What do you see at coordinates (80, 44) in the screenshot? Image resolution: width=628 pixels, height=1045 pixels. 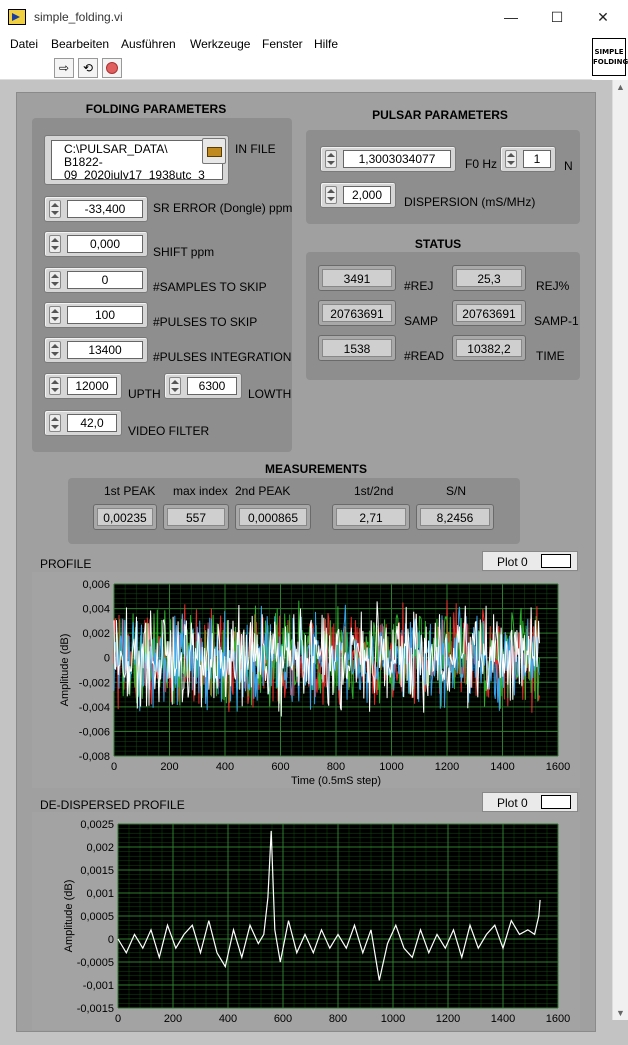 I see `menu-bearbeiten: Bearbeiten` at bounding box center [80, 44].